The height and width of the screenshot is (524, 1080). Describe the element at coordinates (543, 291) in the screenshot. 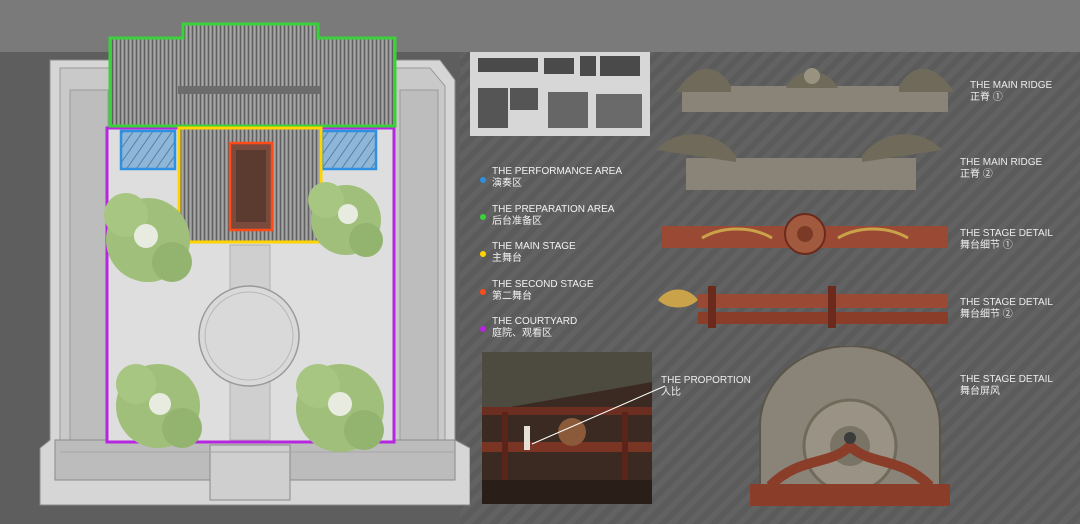

I see `legend-item-second-stage: THE SECOND STAGE 第二舞台` at that location.